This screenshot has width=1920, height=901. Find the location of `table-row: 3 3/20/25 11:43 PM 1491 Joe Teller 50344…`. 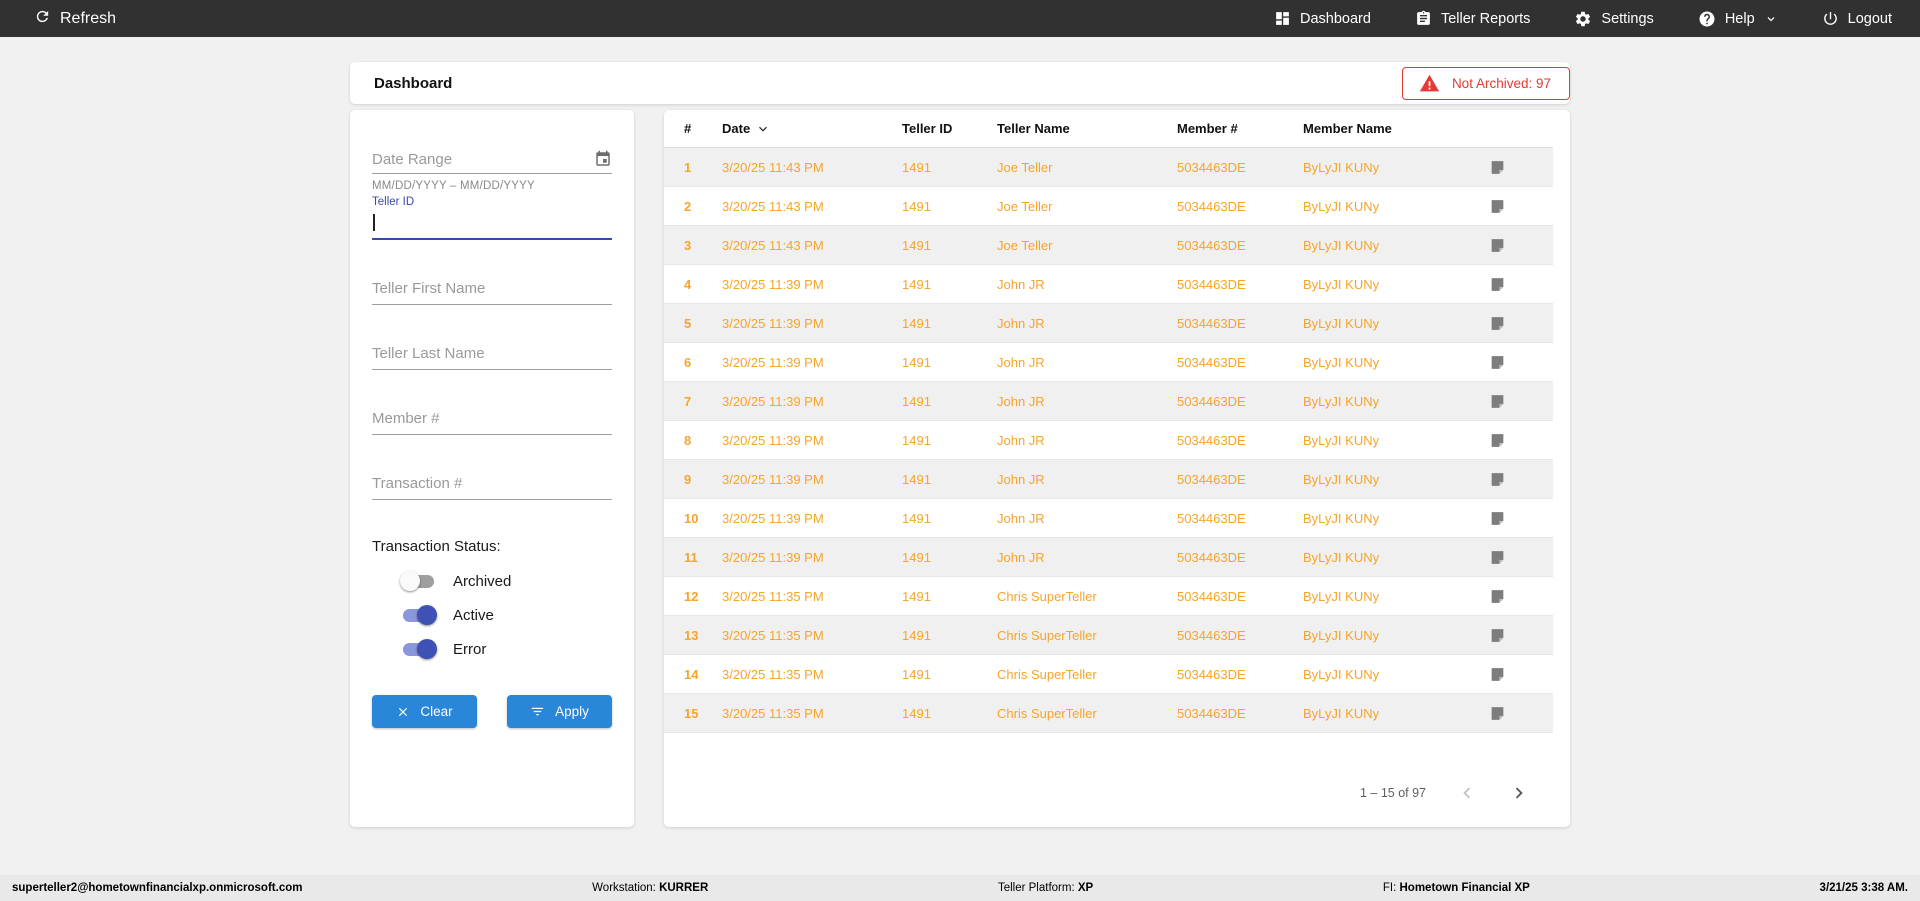

table-row: 3 3/20/25 11:43 PM 1491 Joe Teller 50344… is located at coordinates (1108, 245).